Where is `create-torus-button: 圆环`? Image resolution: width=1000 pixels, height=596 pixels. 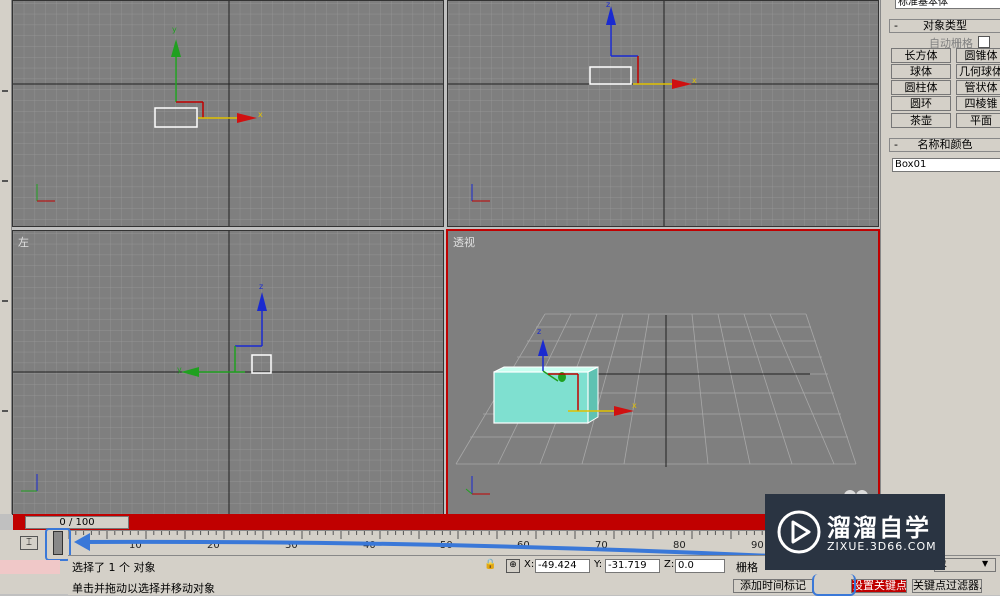
create-torus-button: 圆环 is located at coordinates (921, 103).